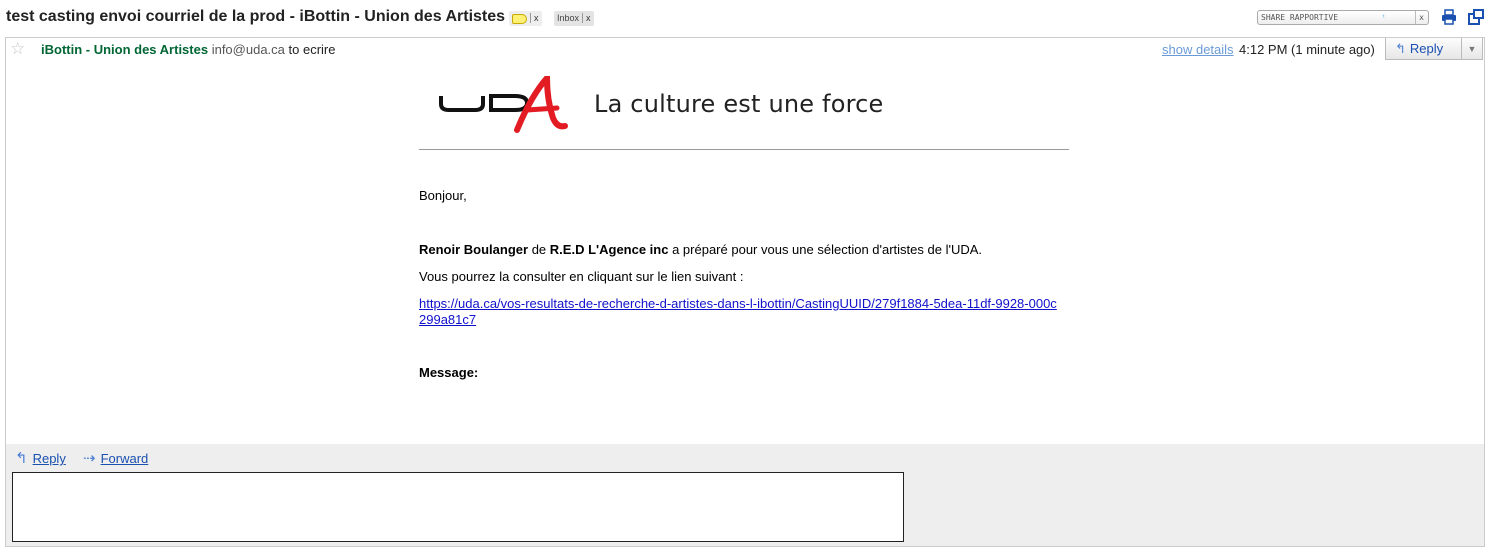 Image resolution: width=1496 pixels, height=557 pixels. What do you see at coordinates (1449, 17) in the screenshot?
I see `print-icon` at bounding box center [1449, 17].